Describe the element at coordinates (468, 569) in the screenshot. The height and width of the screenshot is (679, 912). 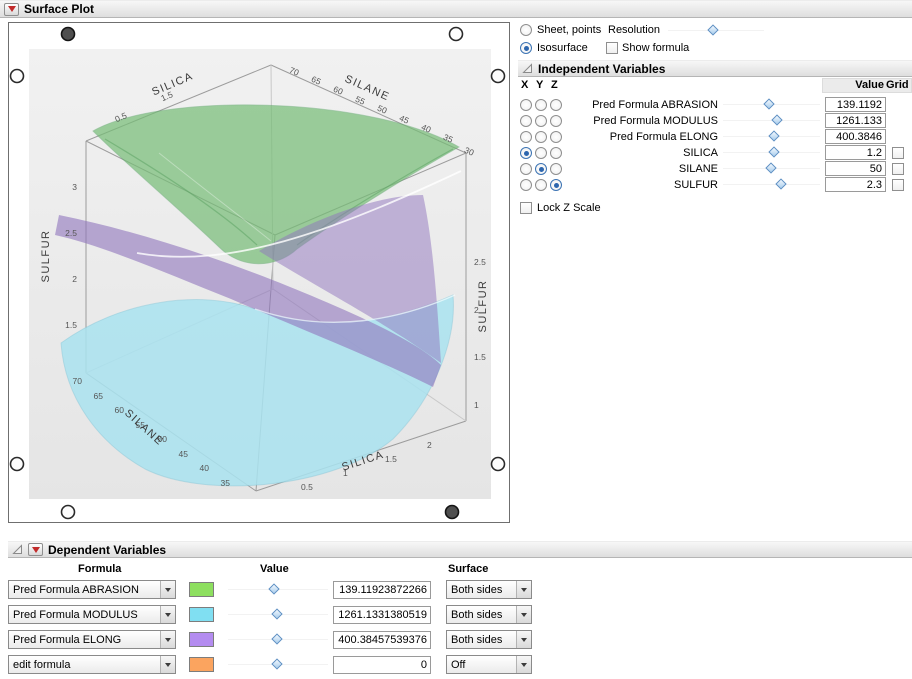
I see `column-header-surface: Surface` at that location.